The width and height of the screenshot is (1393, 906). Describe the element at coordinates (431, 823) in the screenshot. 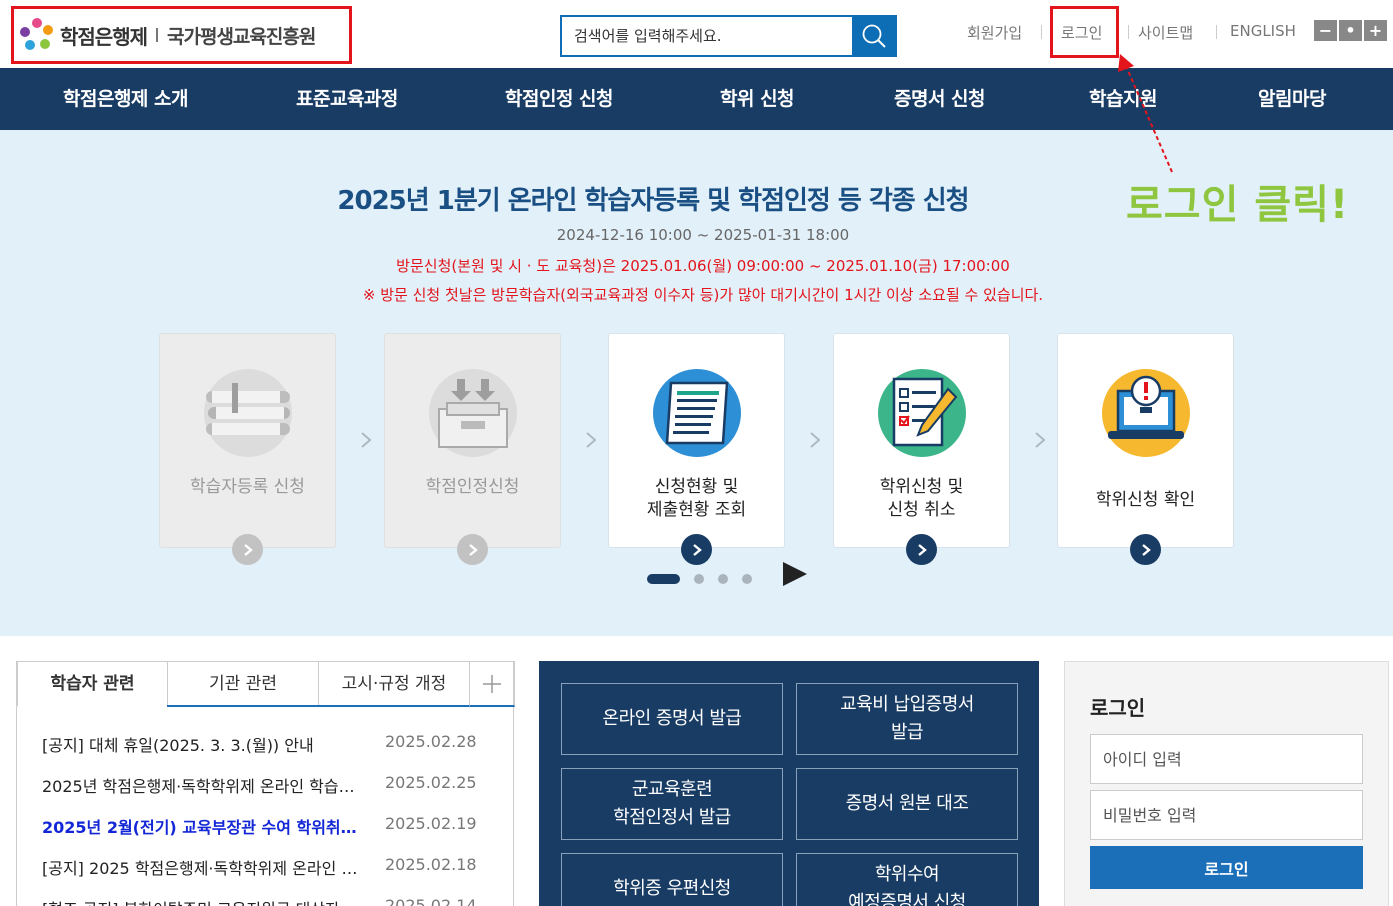

I see `notice-date: 2025.02.19` at that location.